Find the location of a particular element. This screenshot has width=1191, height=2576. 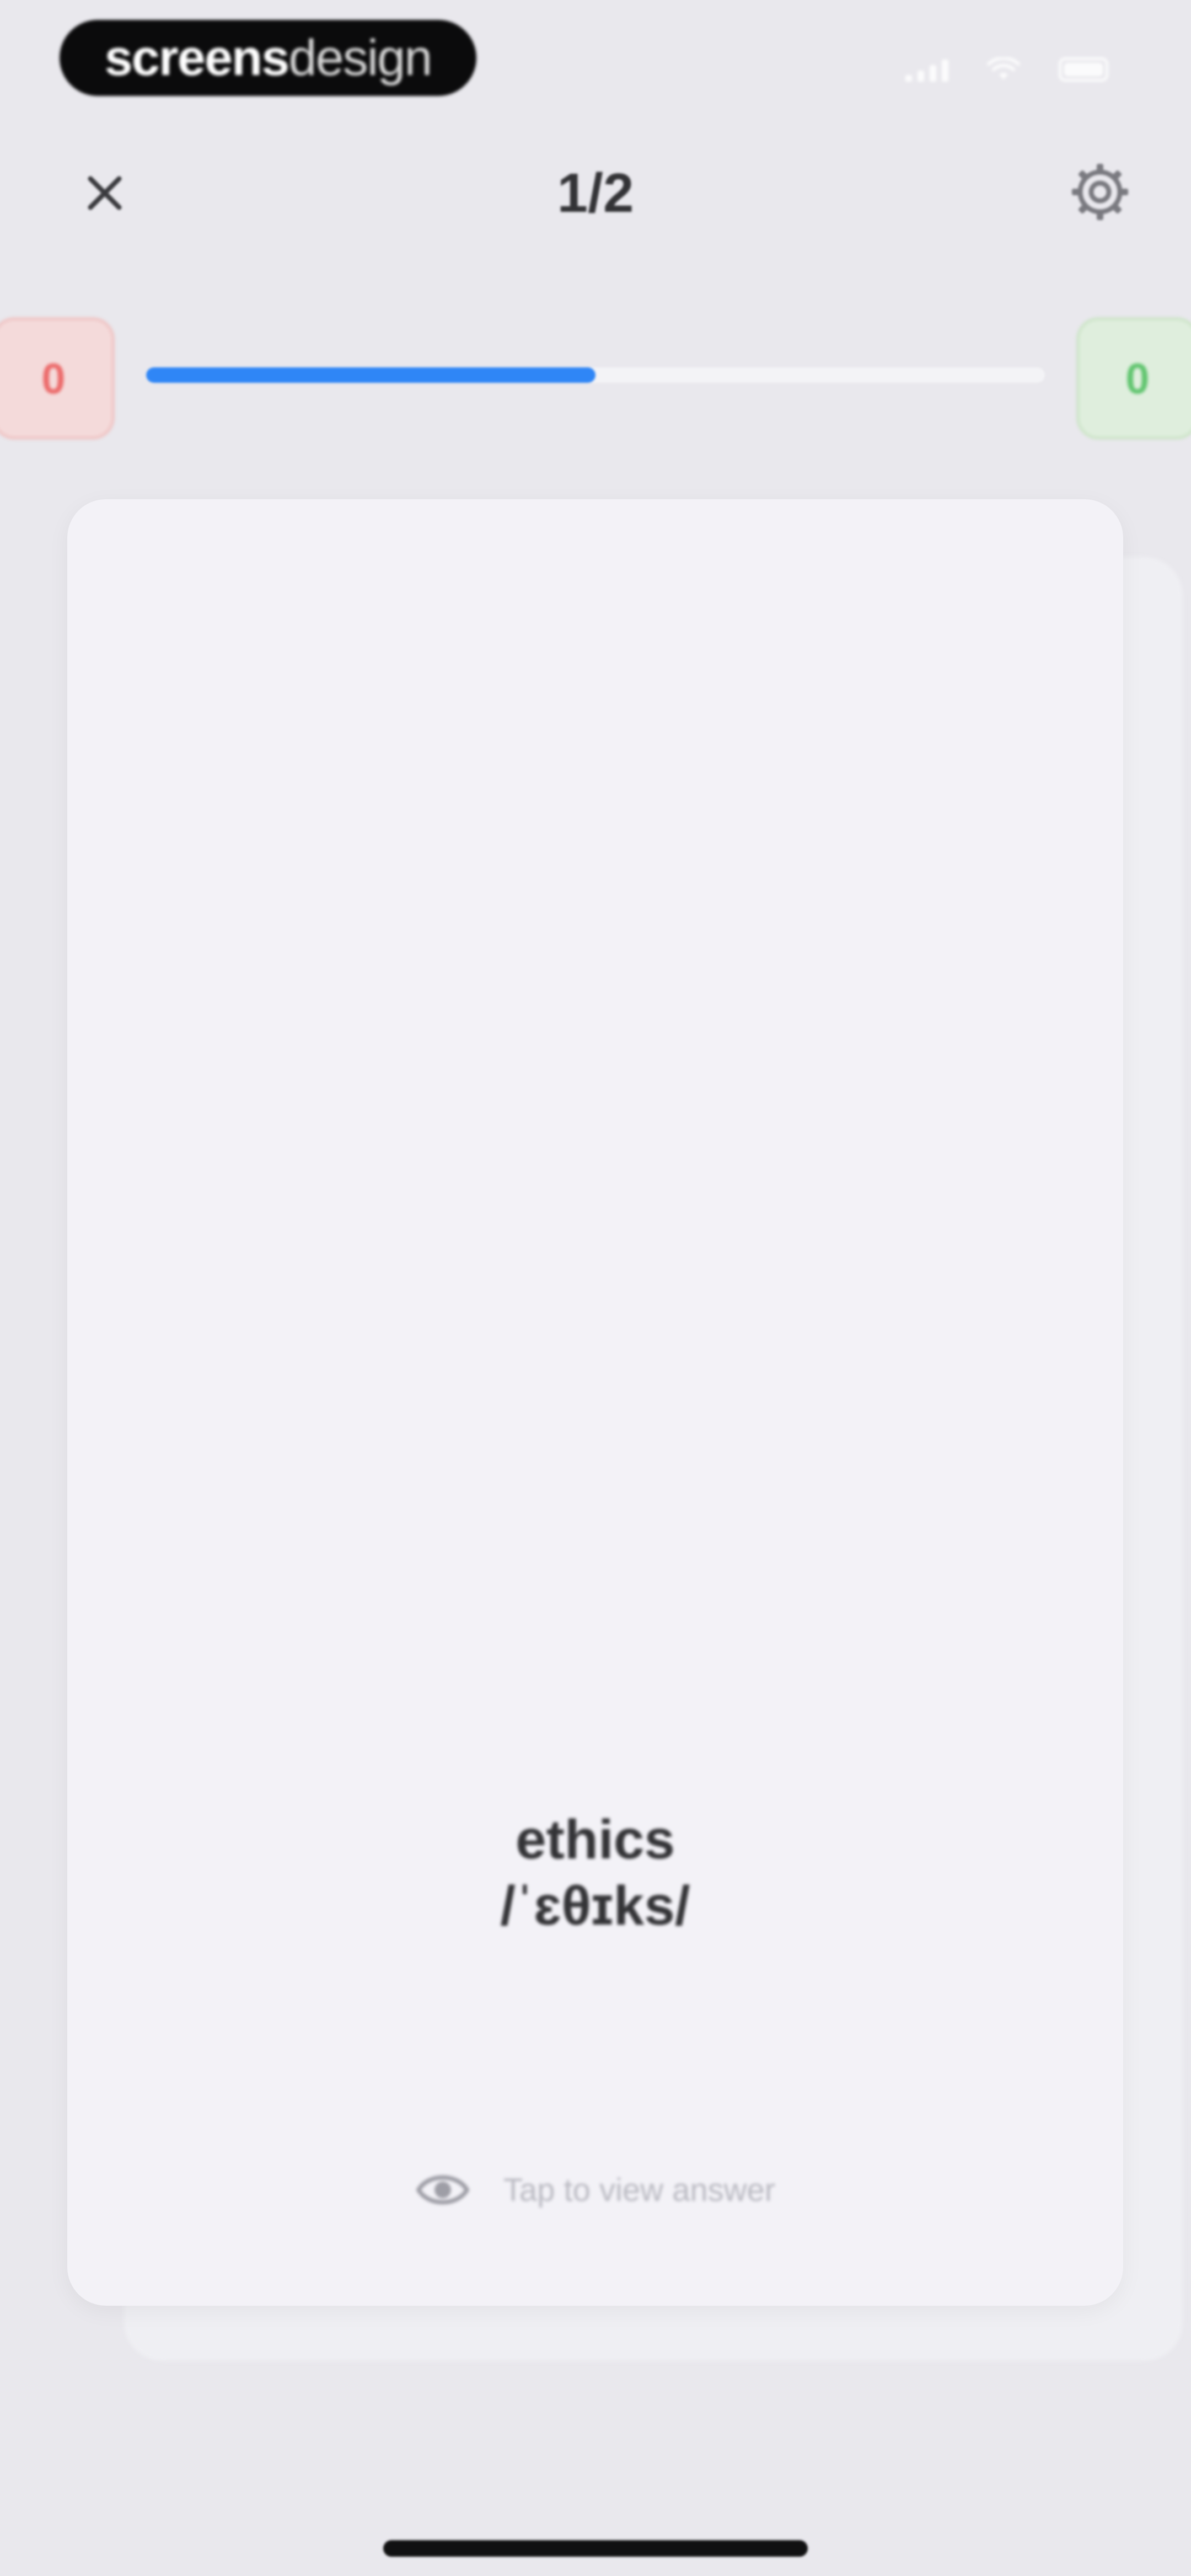

brand-light: design is located at coordinates (360, 57).